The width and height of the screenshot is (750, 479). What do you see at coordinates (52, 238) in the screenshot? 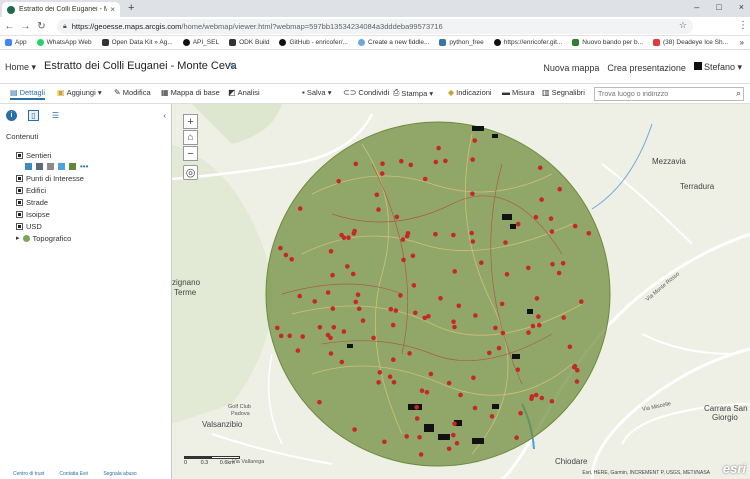
I see `layer-item-topografico: ▸ Topografico` at bounding box center [52, 238].